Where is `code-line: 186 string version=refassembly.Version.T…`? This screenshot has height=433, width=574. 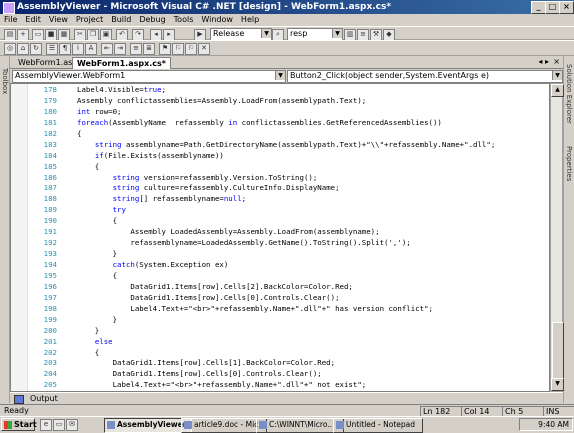
code-line: 186 string version=refassembly.Version.T… is located at coordinates (288, 178).